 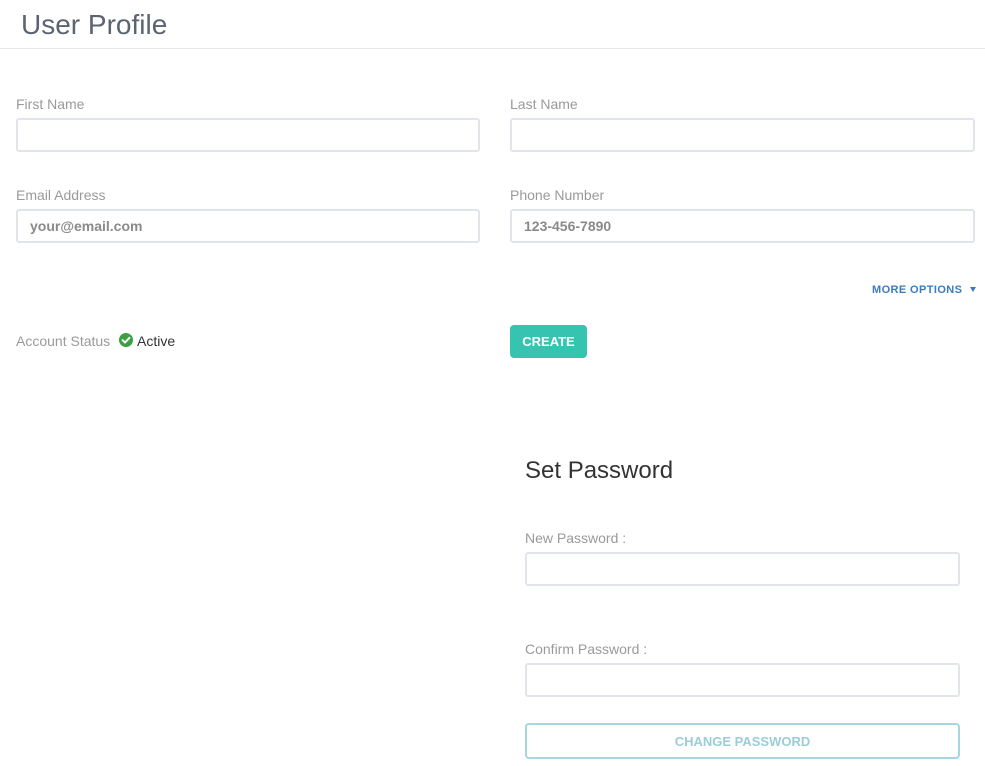 What do you see at coordinates (248, 135) in the screenshot?
I see `first-name-input` at bounding box center [248, 135].